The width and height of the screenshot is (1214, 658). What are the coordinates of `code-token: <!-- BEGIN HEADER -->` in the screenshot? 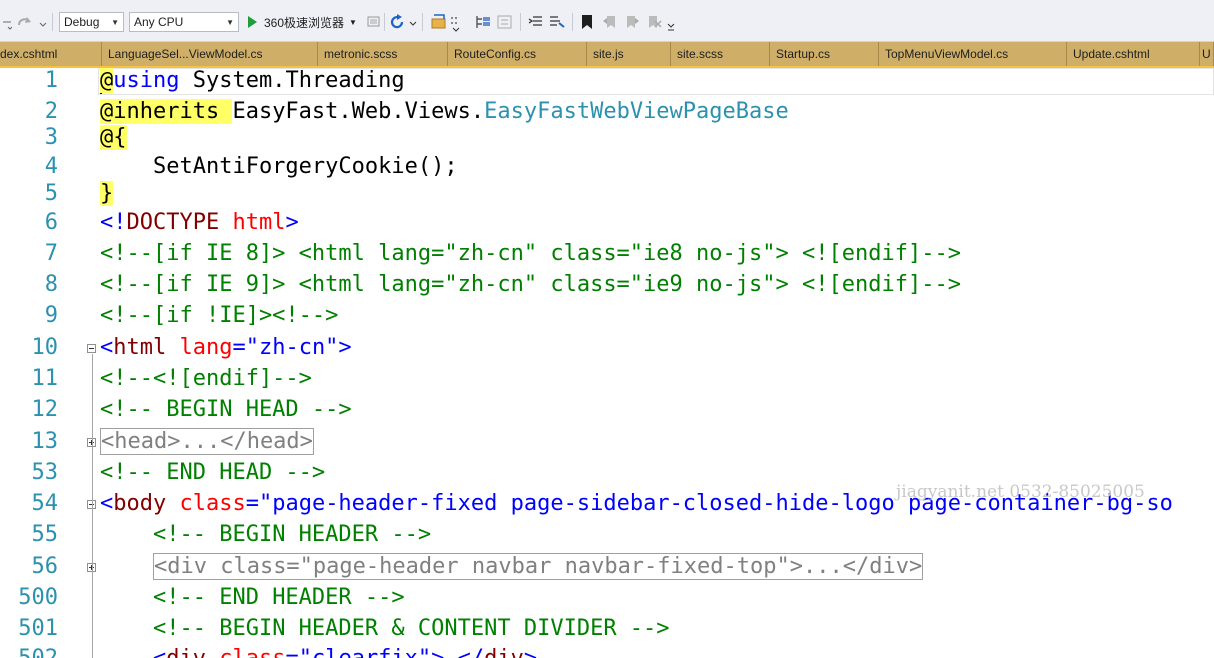 It's located at (292, 534).